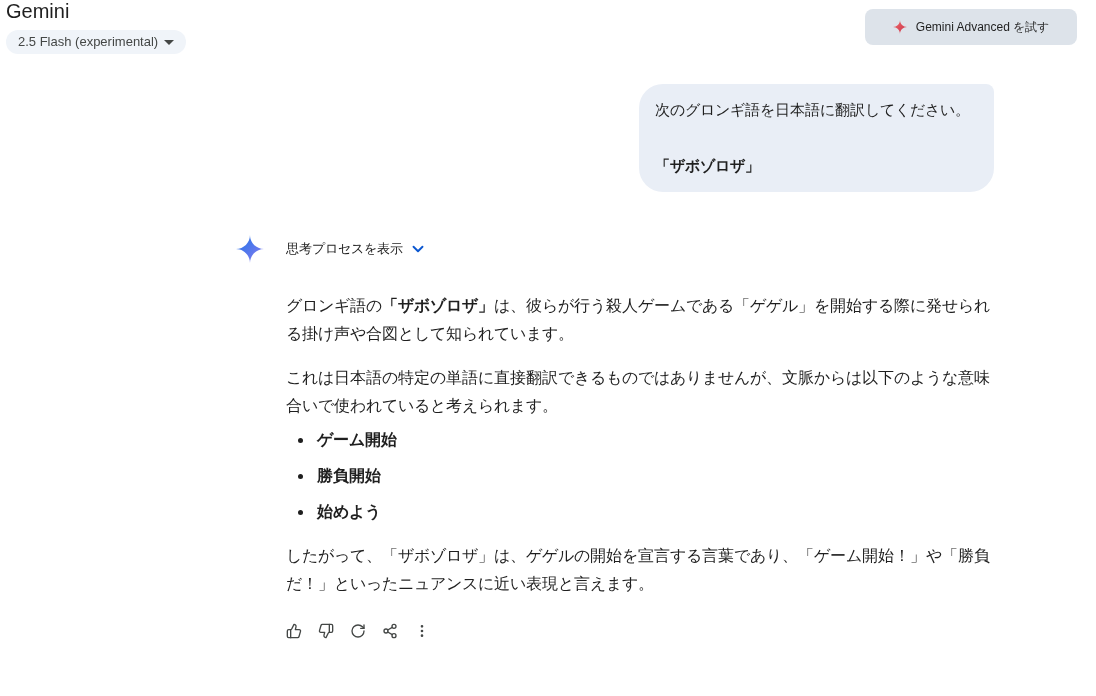  I want to click on list-item-text: 勝負開始, so click(349, 476).